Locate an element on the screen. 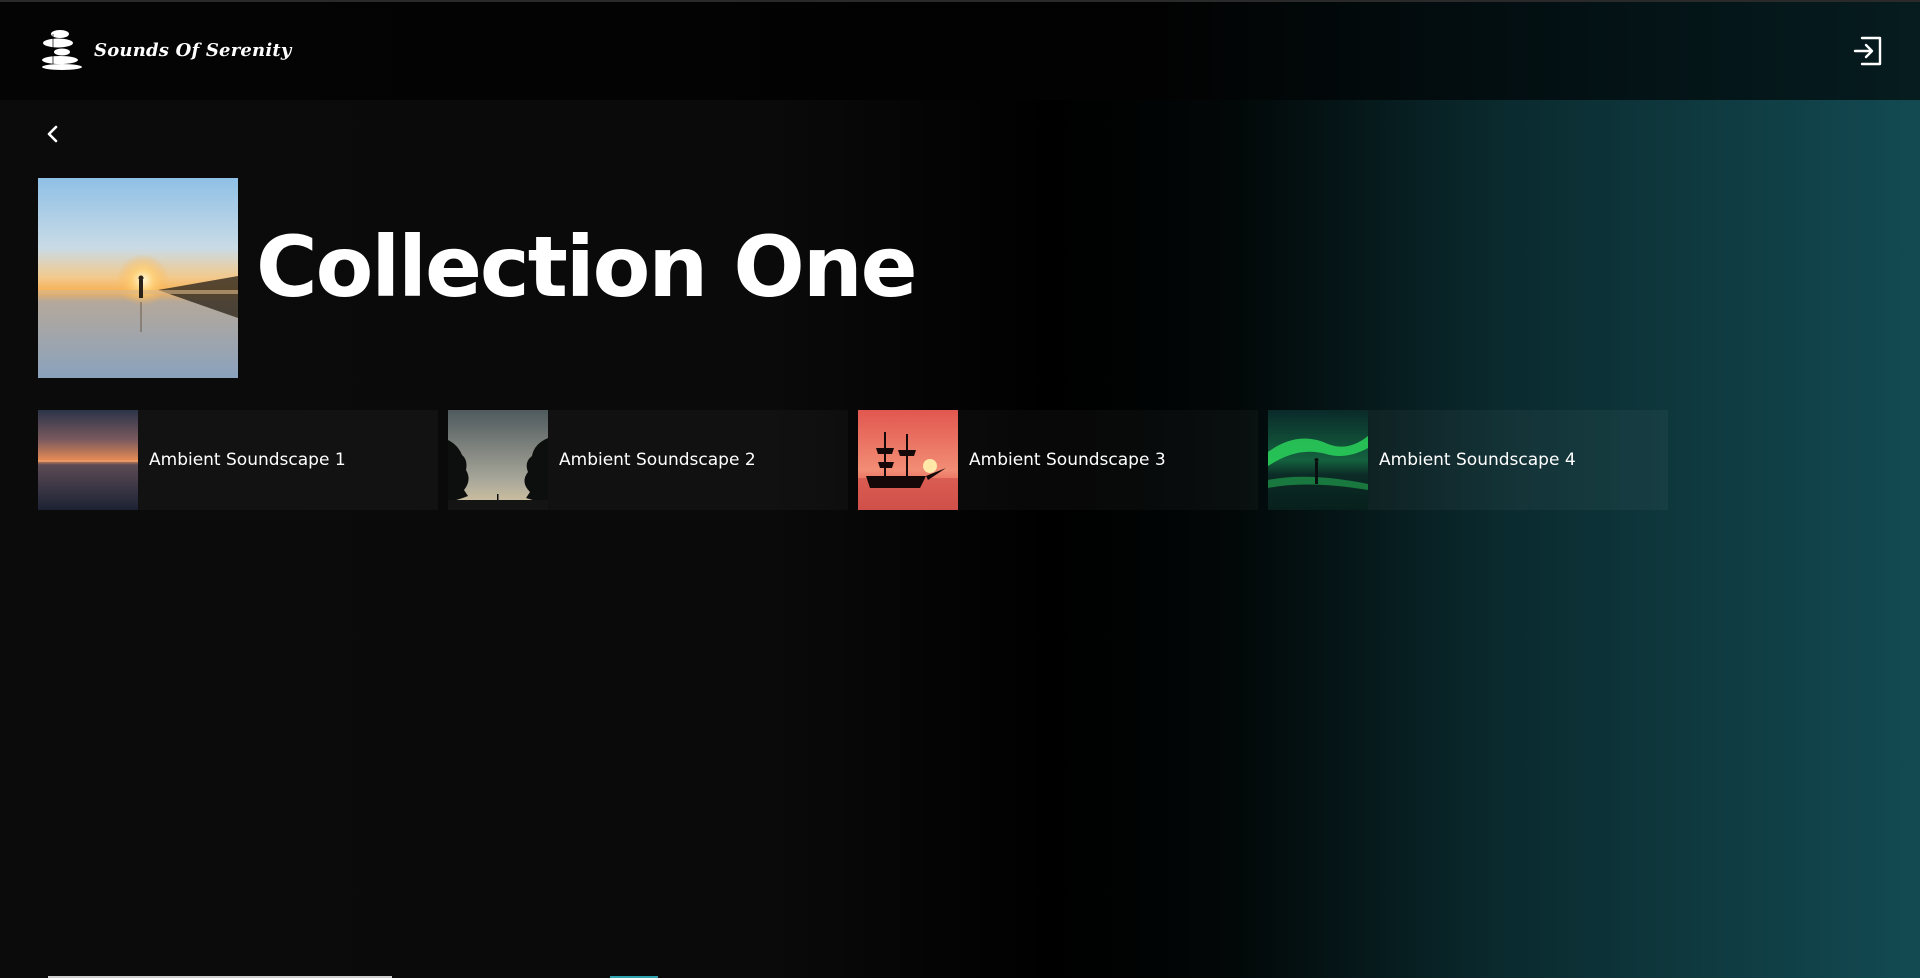 This screenshot has width=1920, height=978. back-button is located at coordinates (53, 134).